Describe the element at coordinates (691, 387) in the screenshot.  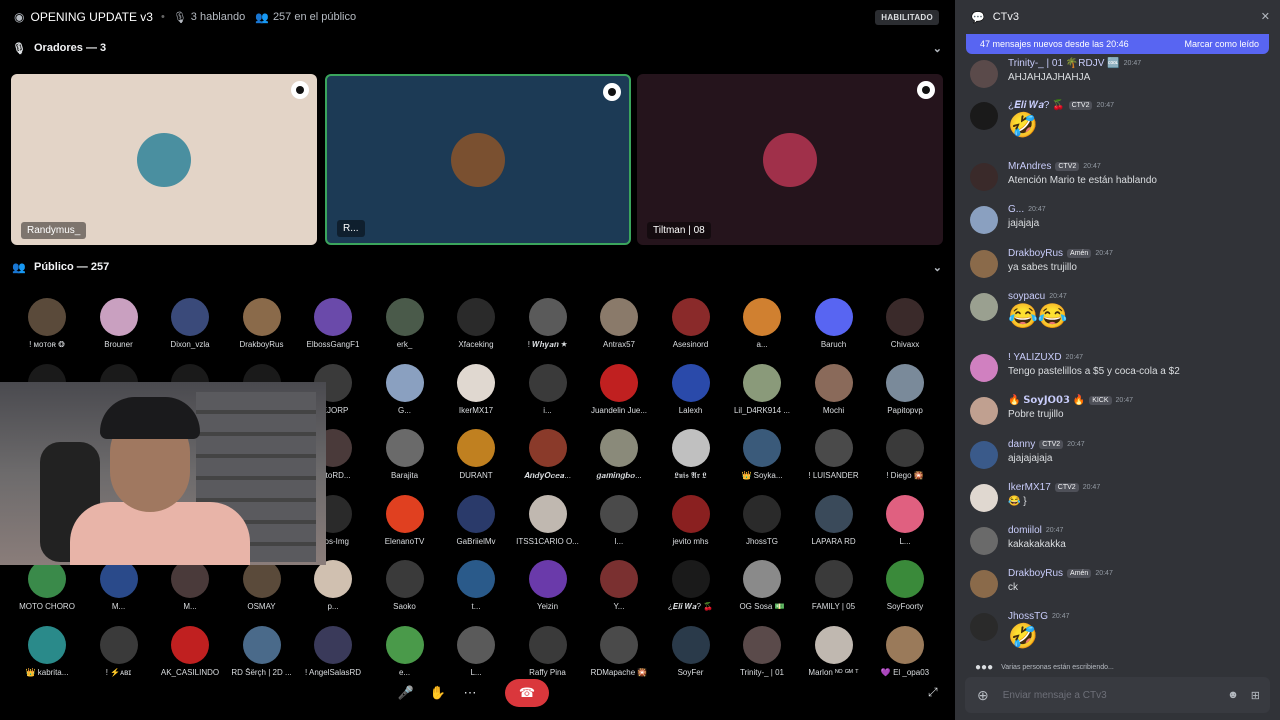
I see `audience-member: Lalexh` at that location.